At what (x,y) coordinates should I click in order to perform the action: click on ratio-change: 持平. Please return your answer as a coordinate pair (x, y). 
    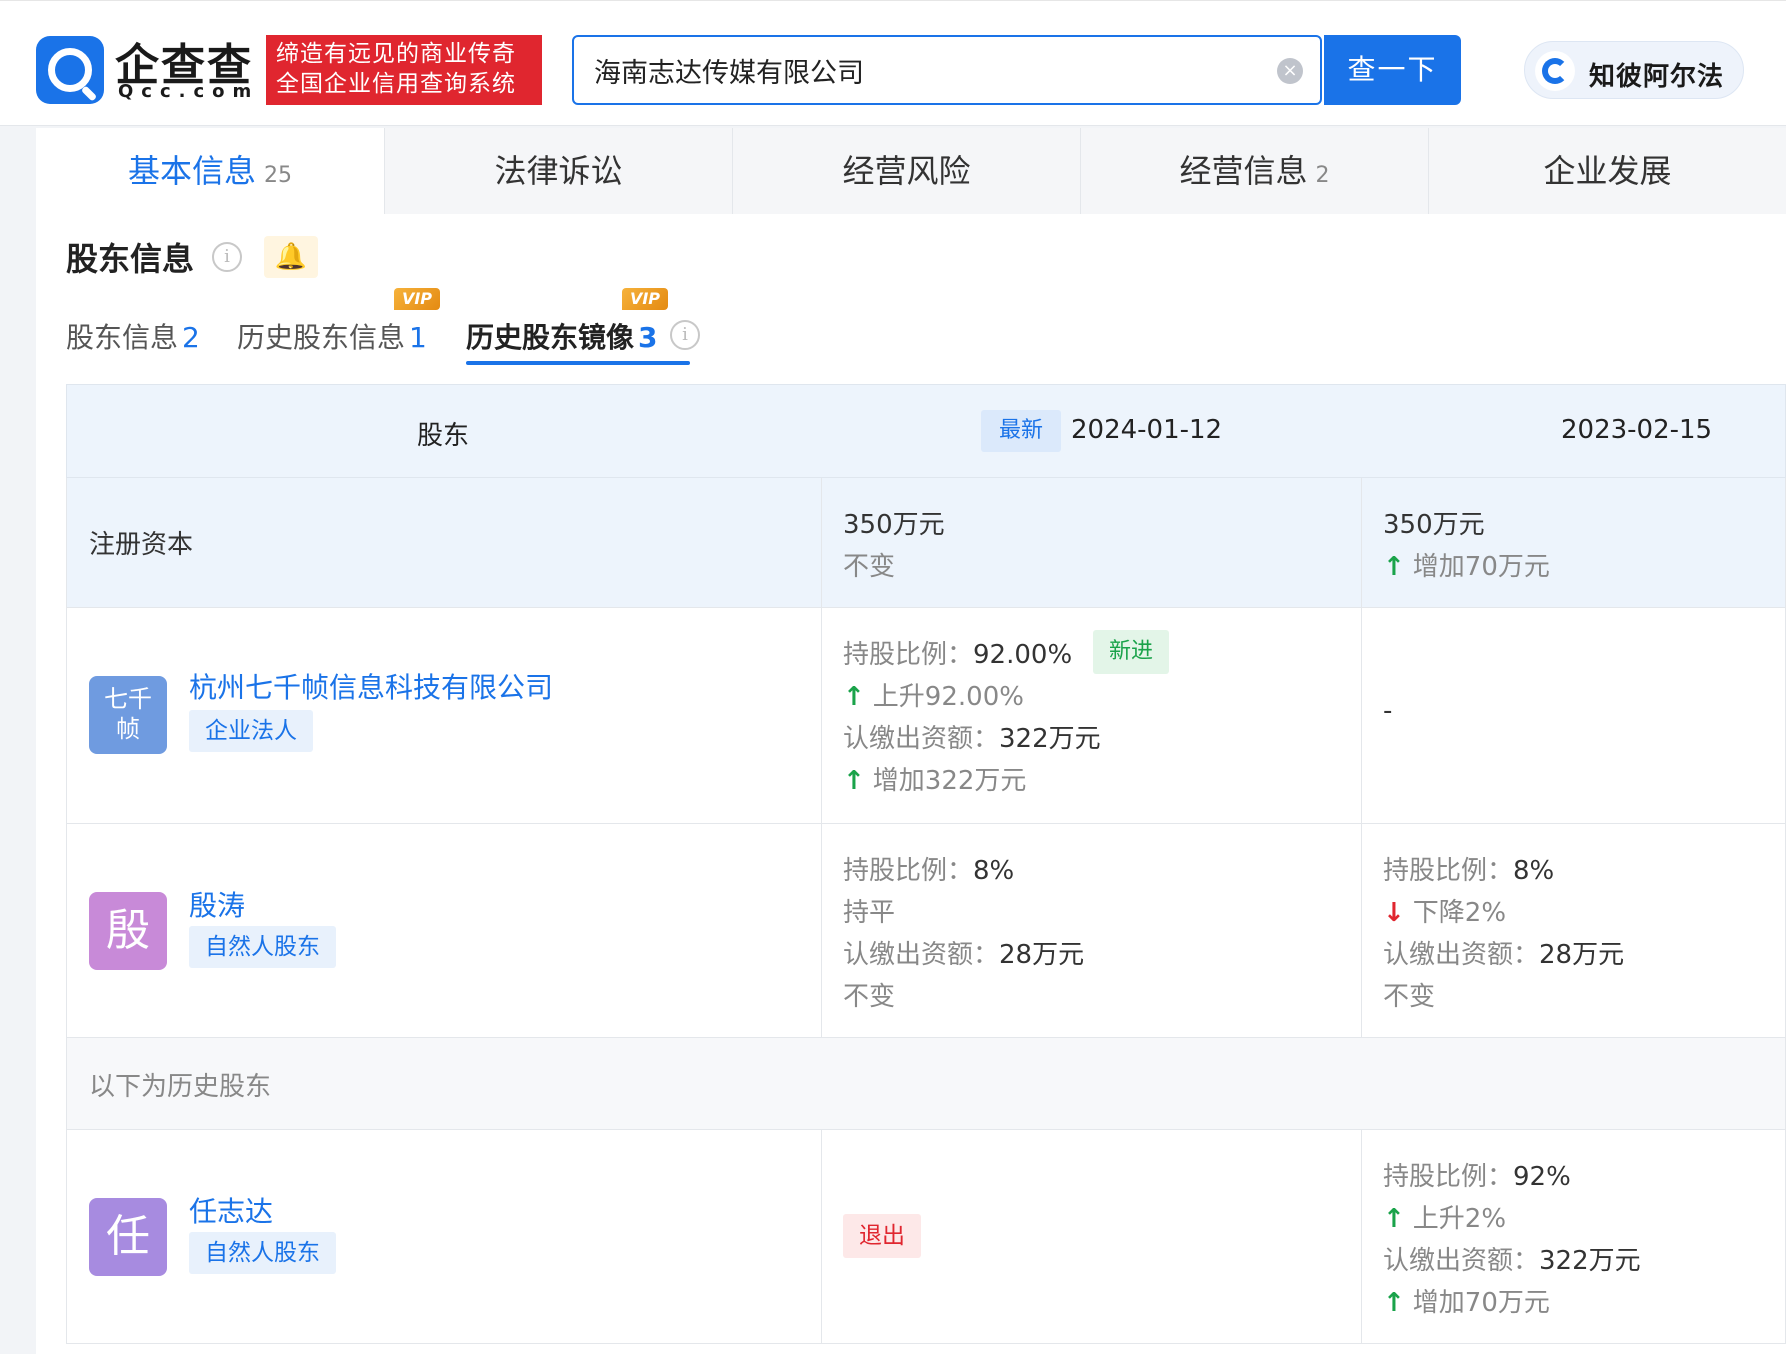
    Looking at the image, I should click on (869, 913).